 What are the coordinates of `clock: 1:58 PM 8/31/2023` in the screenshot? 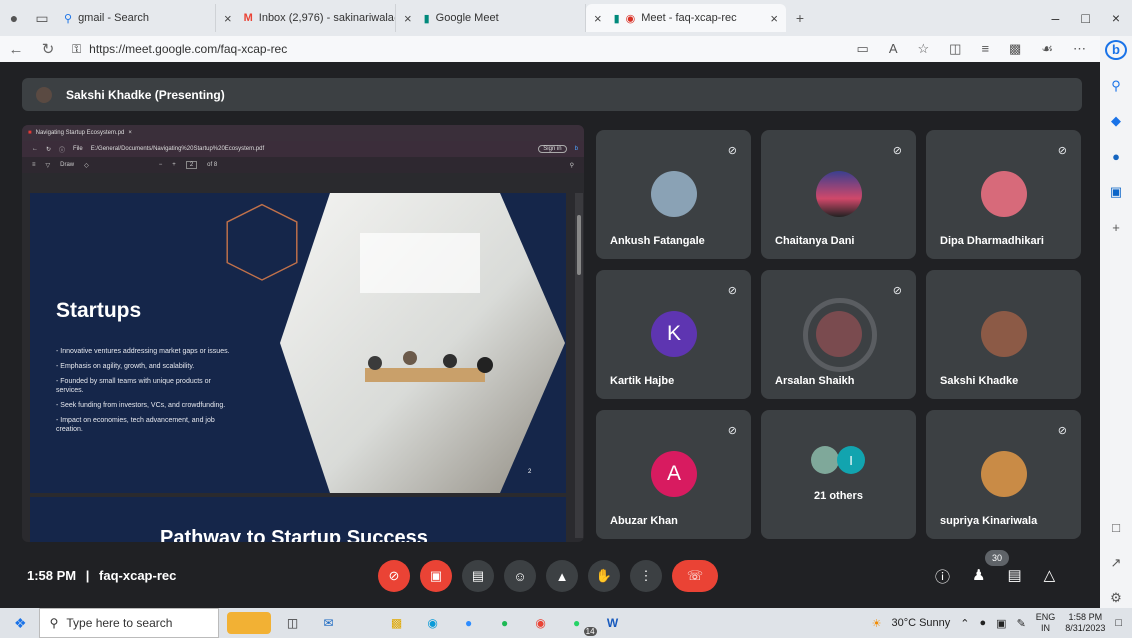 It's located at (1085, 623).